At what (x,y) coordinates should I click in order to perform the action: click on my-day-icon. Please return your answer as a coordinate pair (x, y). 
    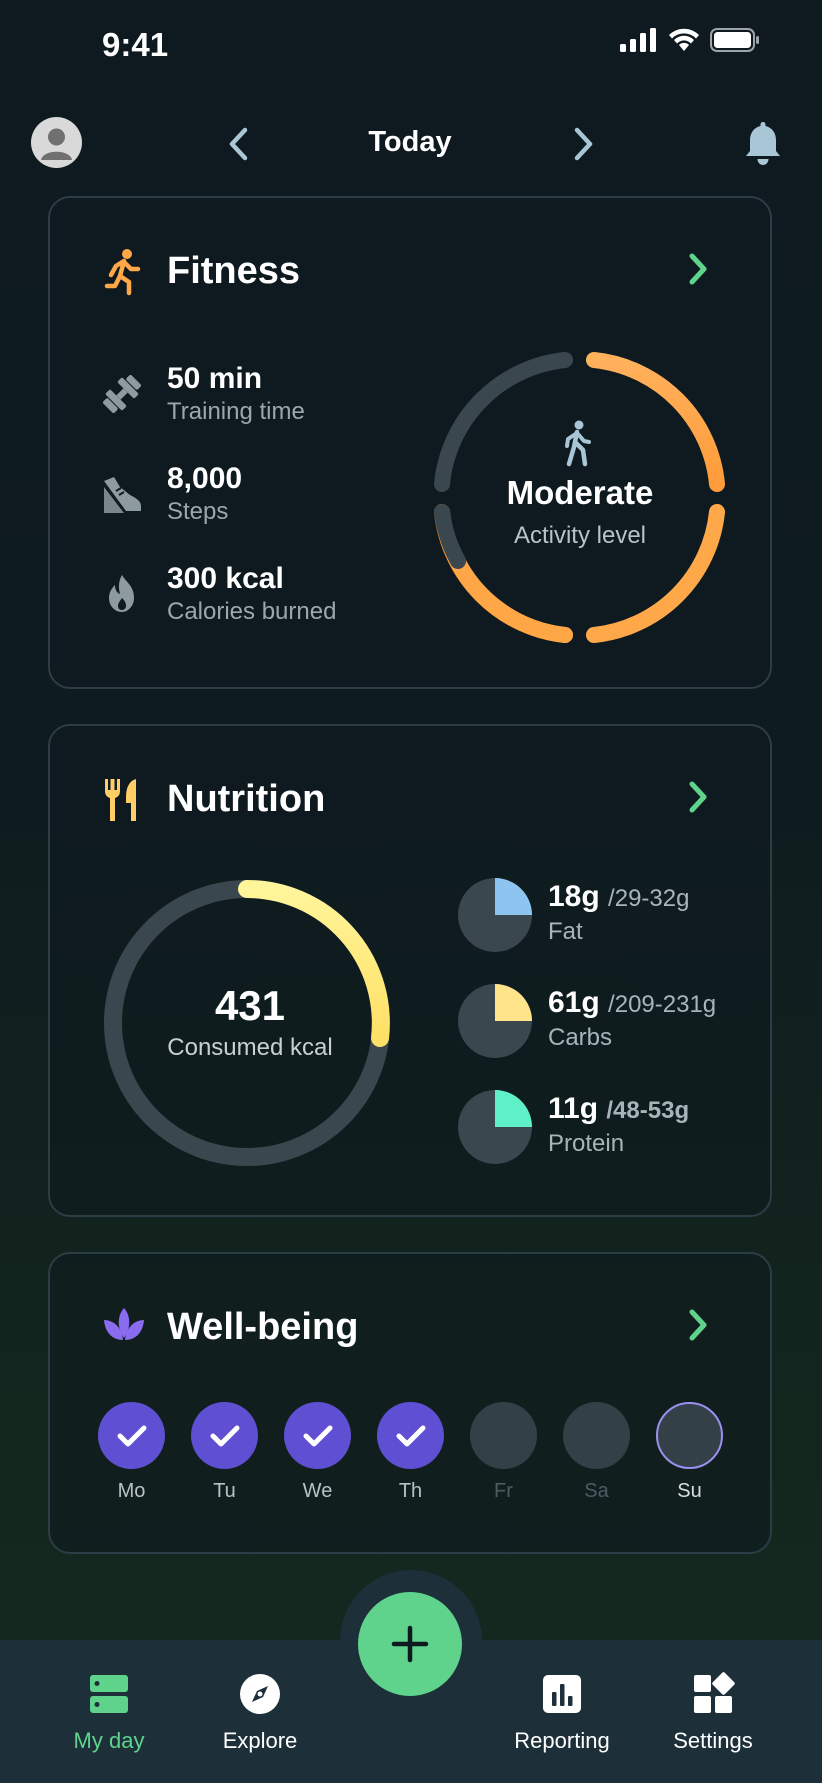
    Looking at the image, I should click on (109, 1694).